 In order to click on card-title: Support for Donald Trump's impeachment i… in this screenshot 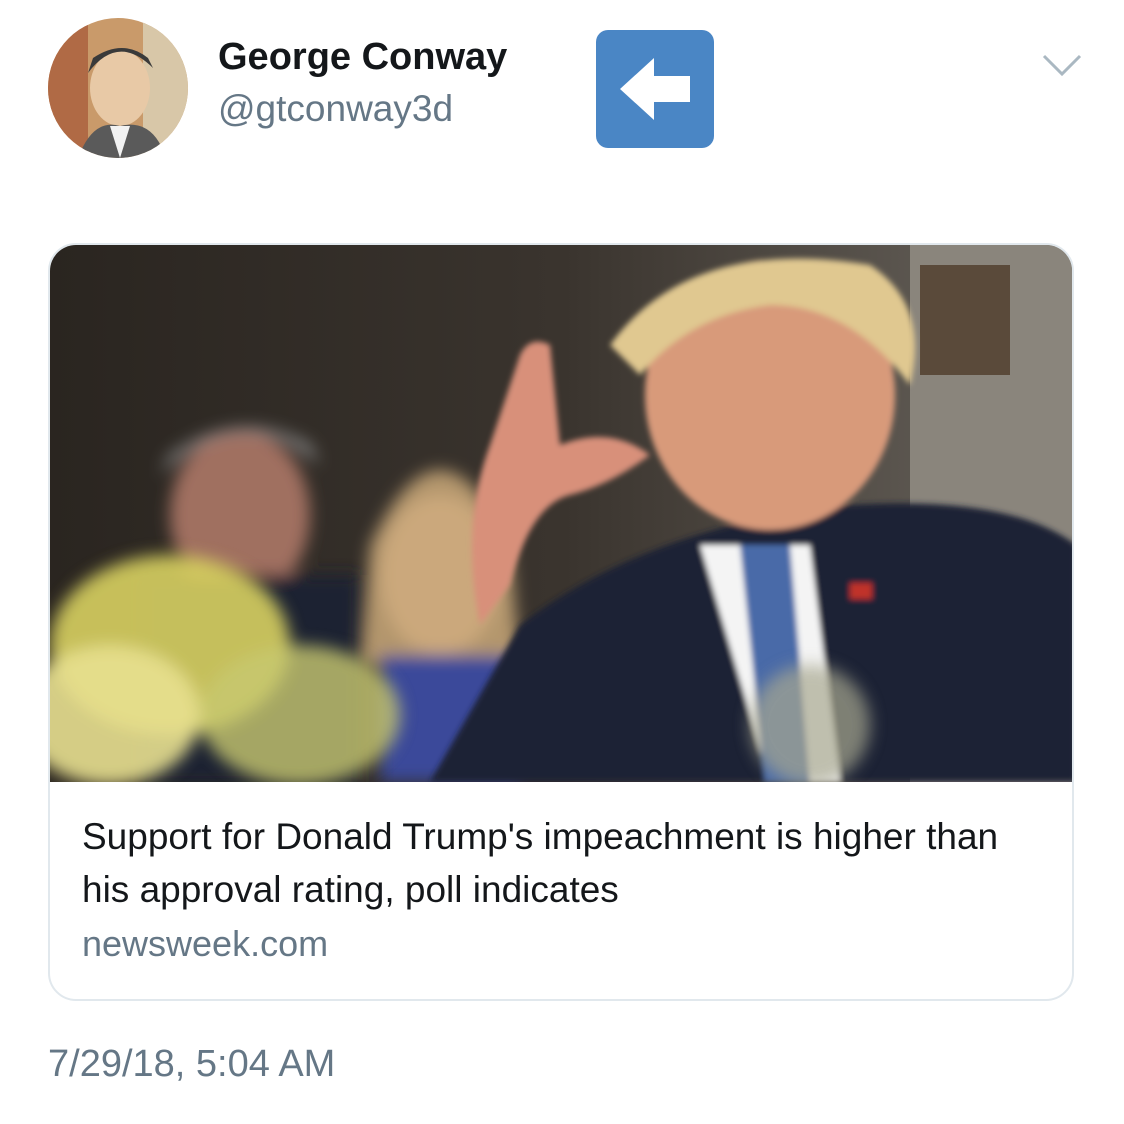, I will do `click(562, 863)`.